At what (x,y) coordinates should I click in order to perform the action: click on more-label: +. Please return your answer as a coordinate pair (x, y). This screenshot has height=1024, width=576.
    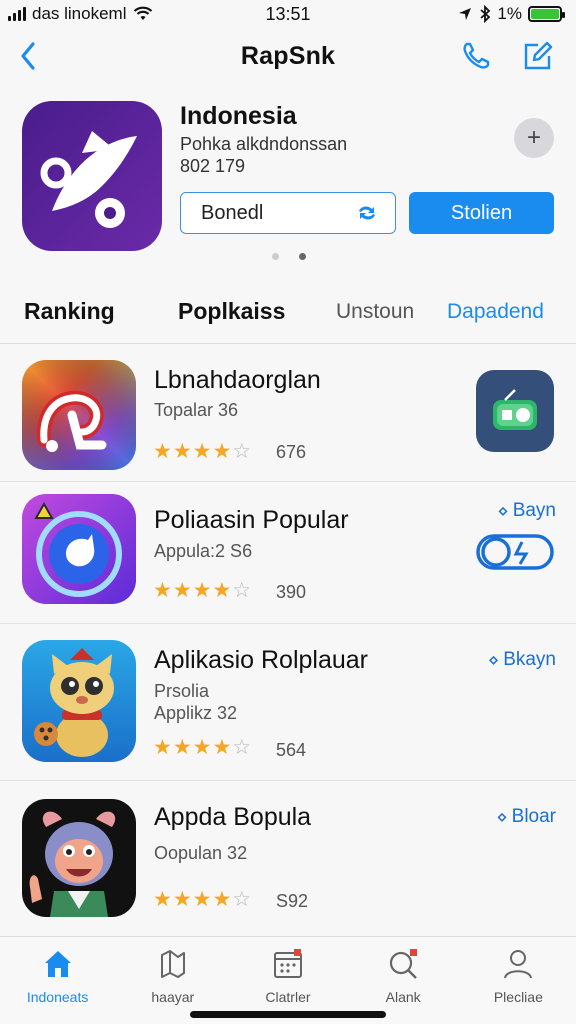
    Looking at the image, I should click on (533, 137).